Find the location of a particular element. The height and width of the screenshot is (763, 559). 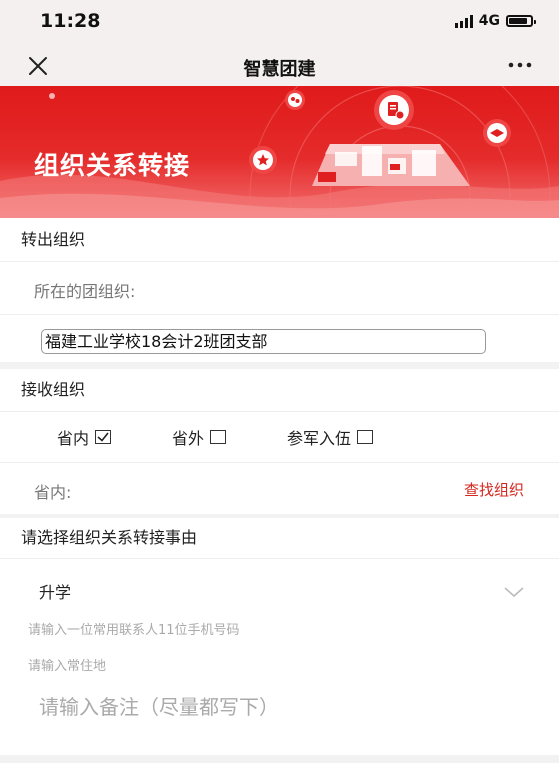

option-military-label: 参军入伍 is located at coordinates (319, 438).